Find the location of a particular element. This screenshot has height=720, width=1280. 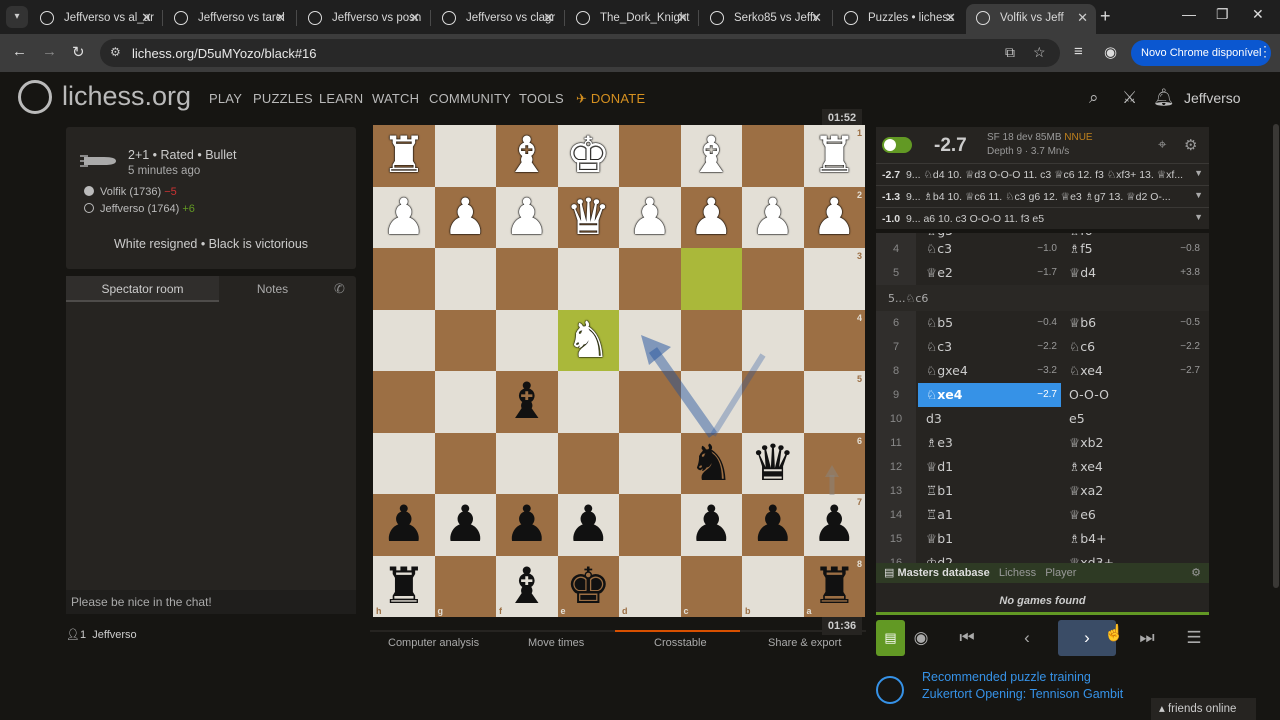

nav-puzzles: PUZZLES is located at coordinates (283, 98).